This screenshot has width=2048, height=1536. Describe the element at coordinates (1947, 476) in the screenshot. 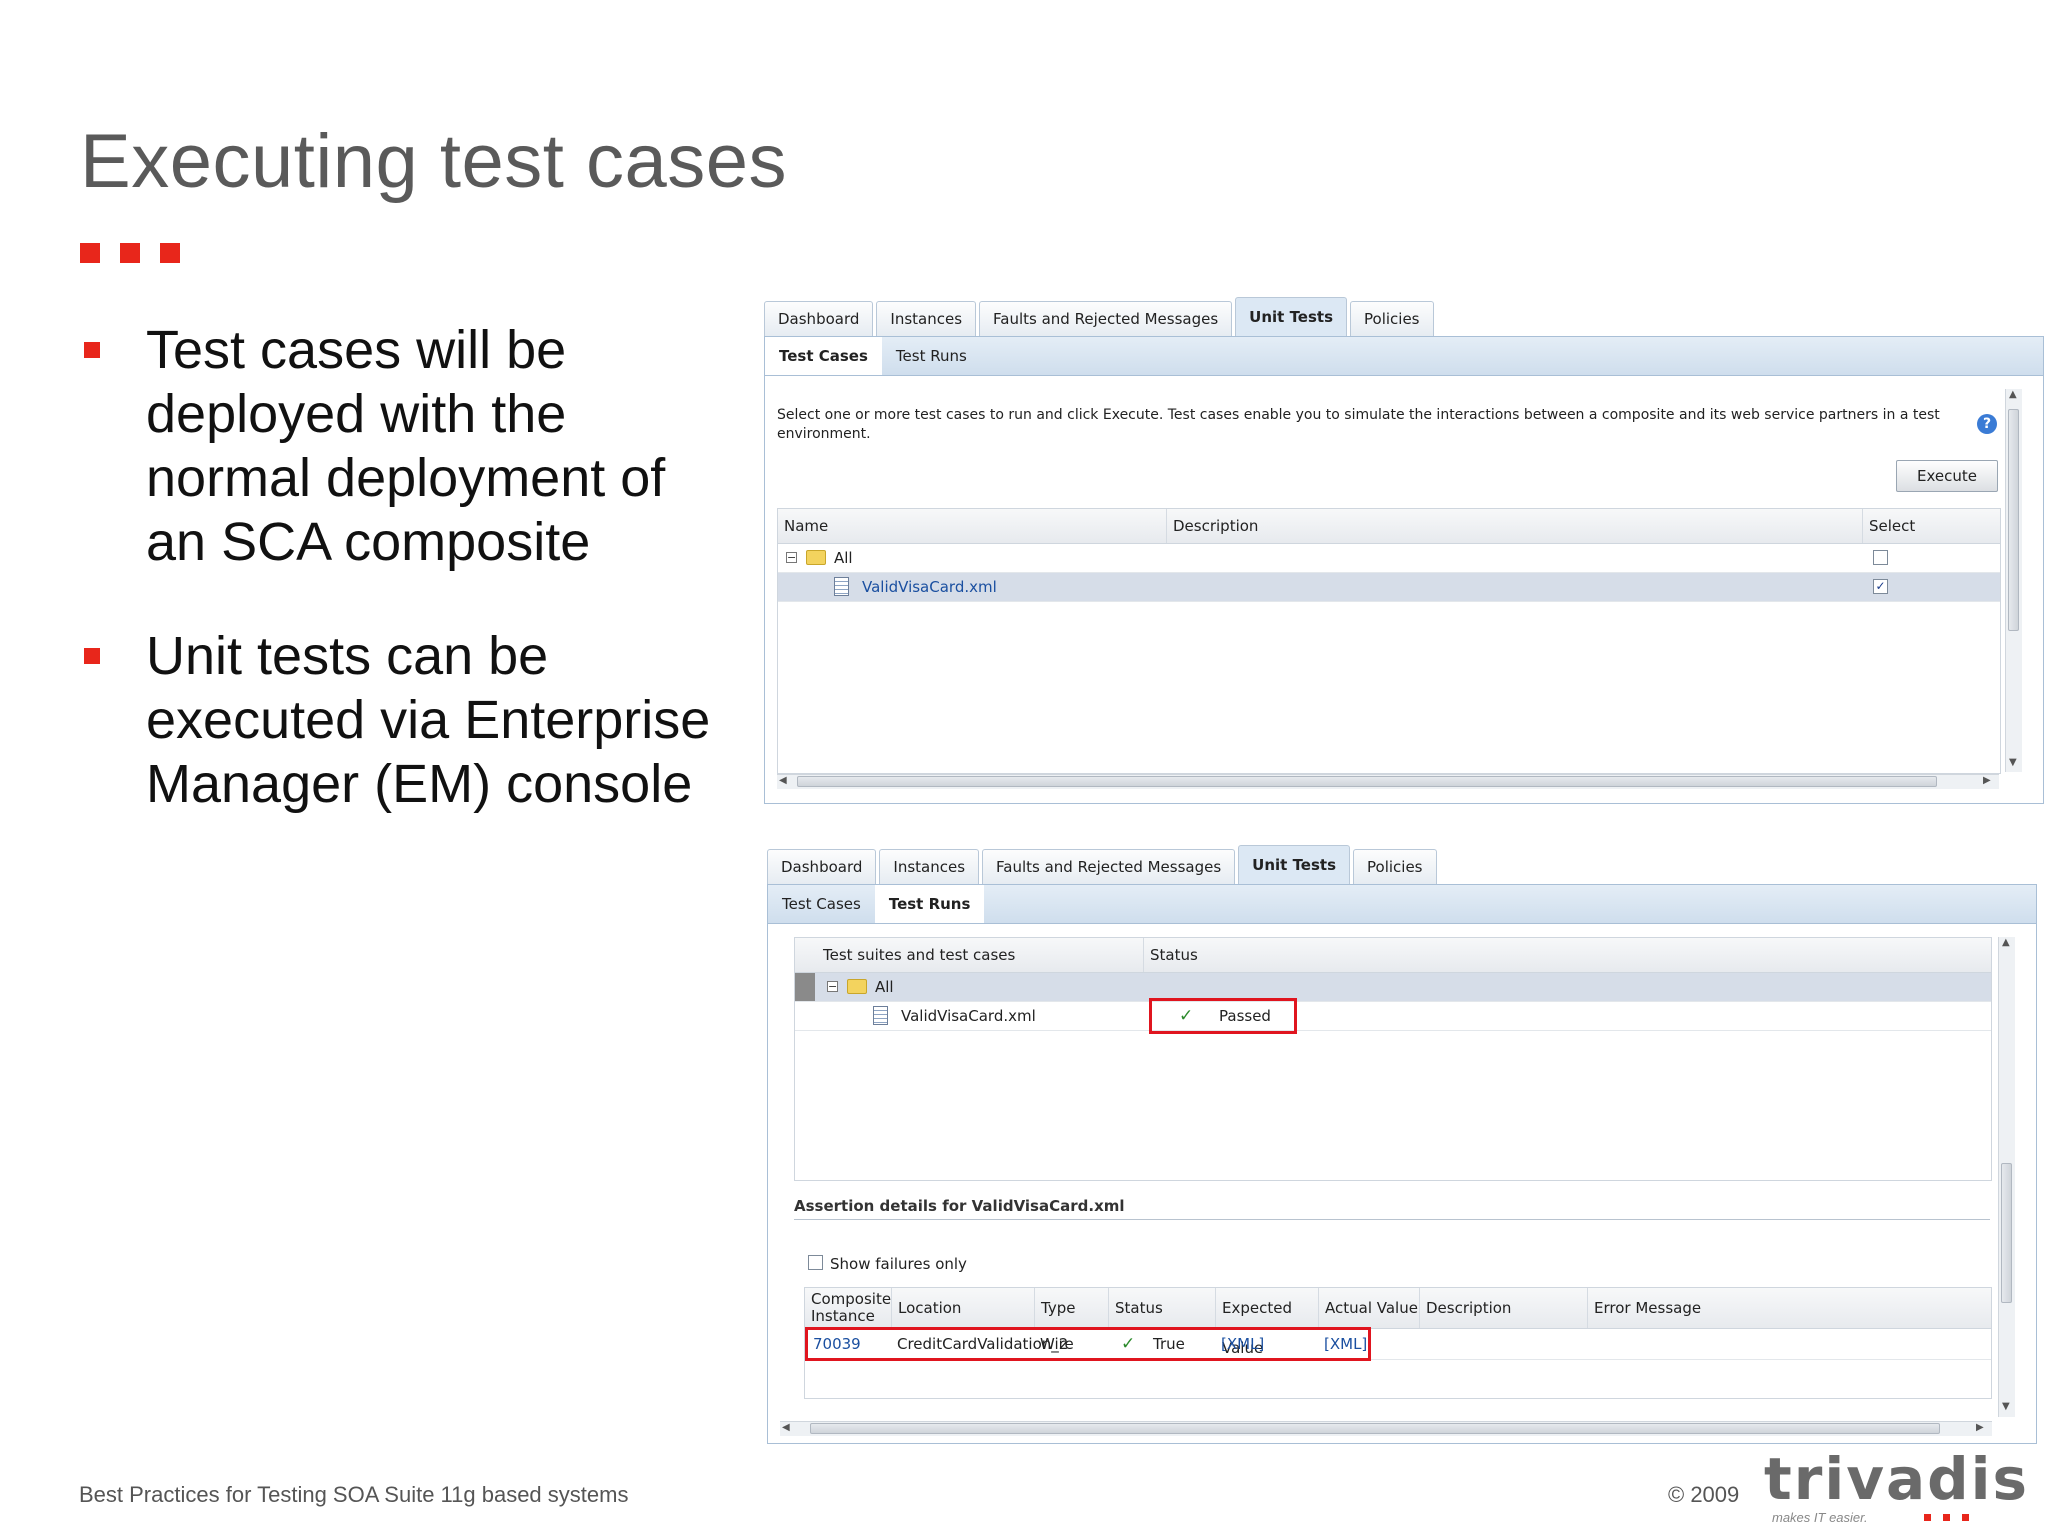

I see `execute-button: Execute` at that location.